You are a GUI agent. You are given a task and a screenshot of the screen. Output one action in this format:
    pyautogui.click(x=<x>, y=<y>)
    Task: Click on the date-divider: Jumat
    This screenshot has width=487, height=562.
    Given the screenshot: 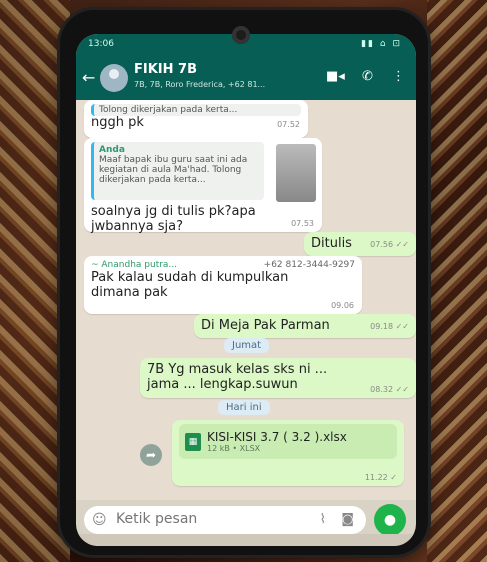 What is the action you would take?
    pyautogui.click(x=247, y=345)
    